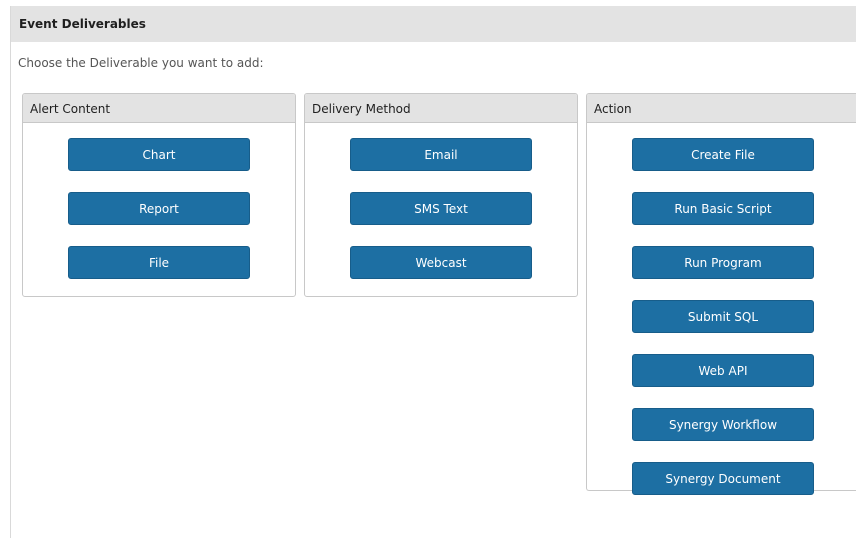  What do you see at coordinates (159, 208) in the screenshot?
I see `report-button: Report` at bounding box center [159, 208].